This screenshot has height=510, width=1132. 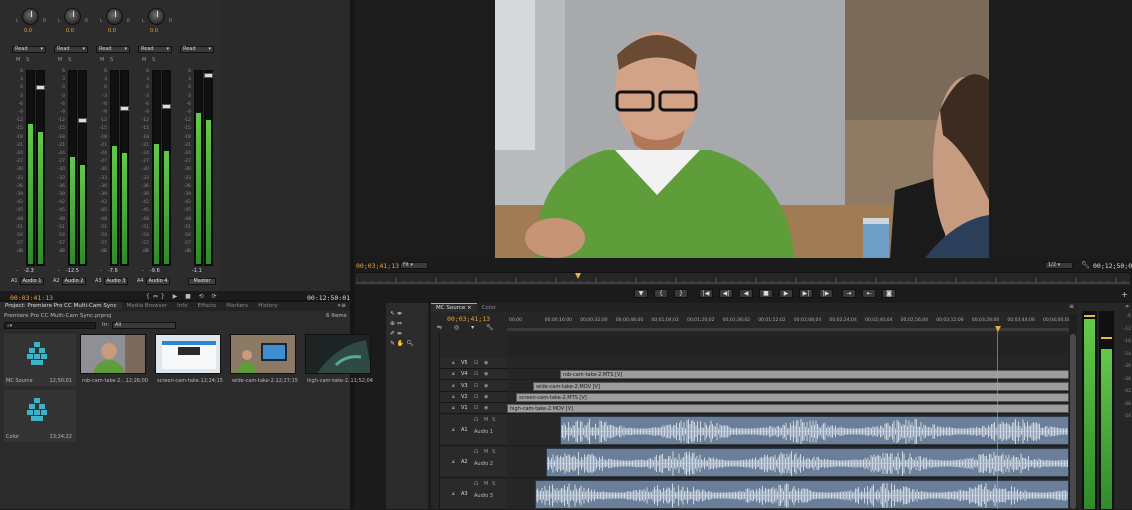 What do you see at coordinates (788, 329) in the screenshot?
I see `work-area-bar` at bounding box center [788, 329].